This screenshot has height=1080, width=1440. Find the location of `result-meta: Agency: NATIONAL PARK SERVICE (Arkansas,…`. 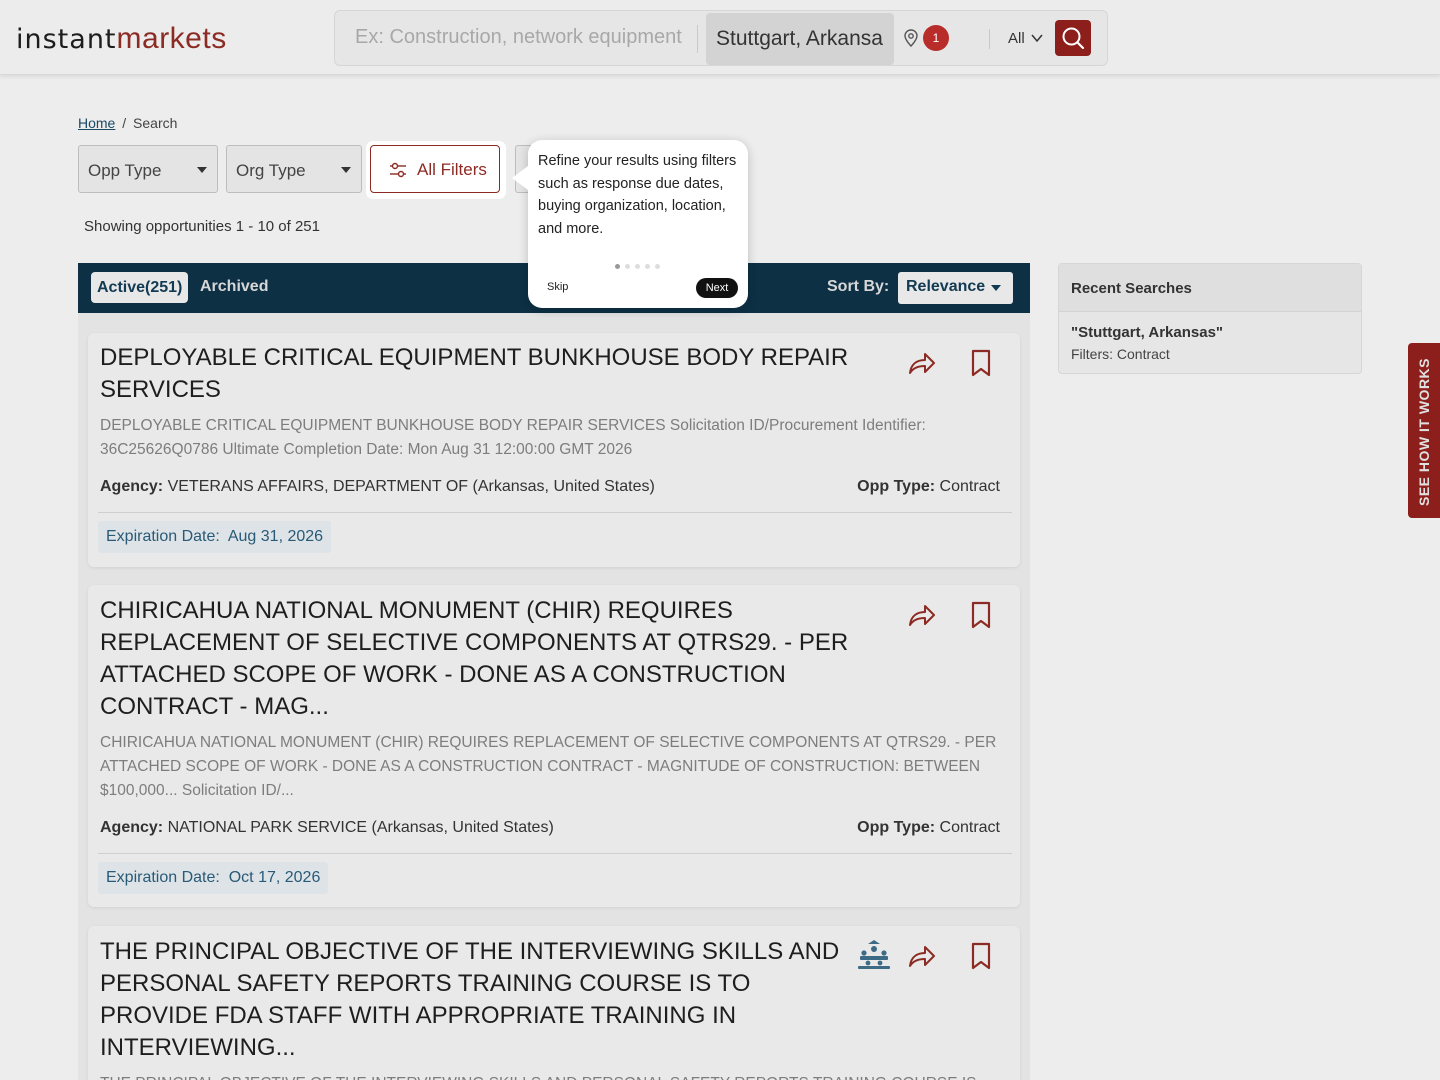

result-meta: Agency: NATIONAL PARK SERVICE (Arkansas,… is located at coordinates (550, 828).